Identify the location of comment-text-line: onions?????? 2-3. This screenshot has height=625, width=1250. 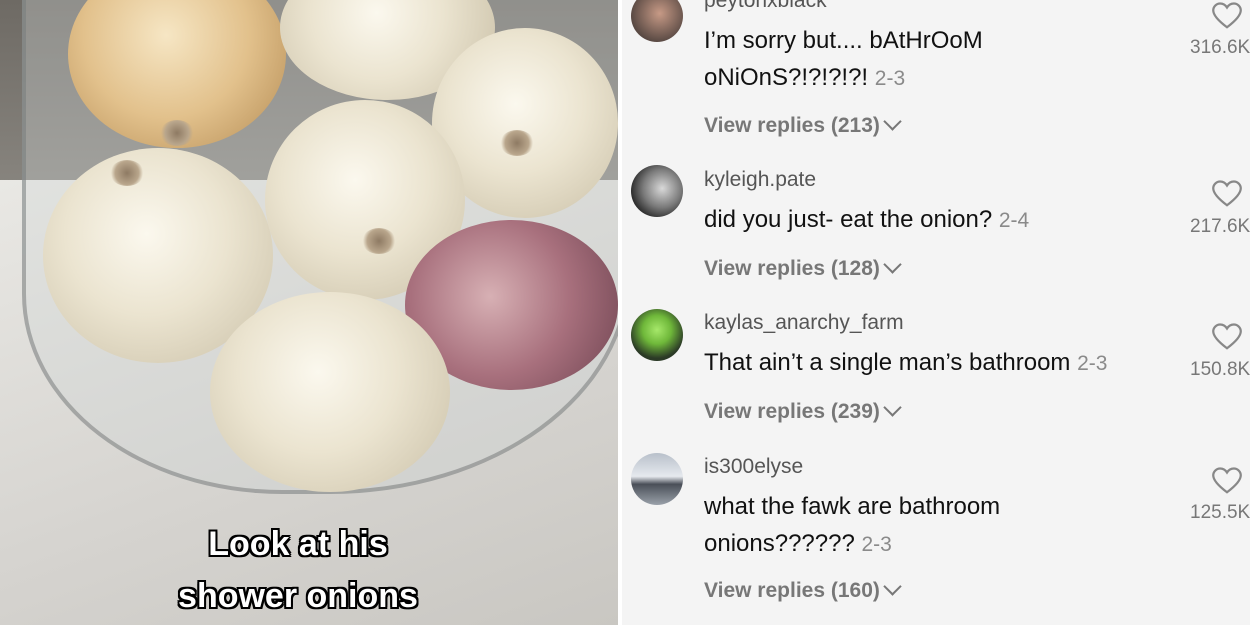
(934, 544).